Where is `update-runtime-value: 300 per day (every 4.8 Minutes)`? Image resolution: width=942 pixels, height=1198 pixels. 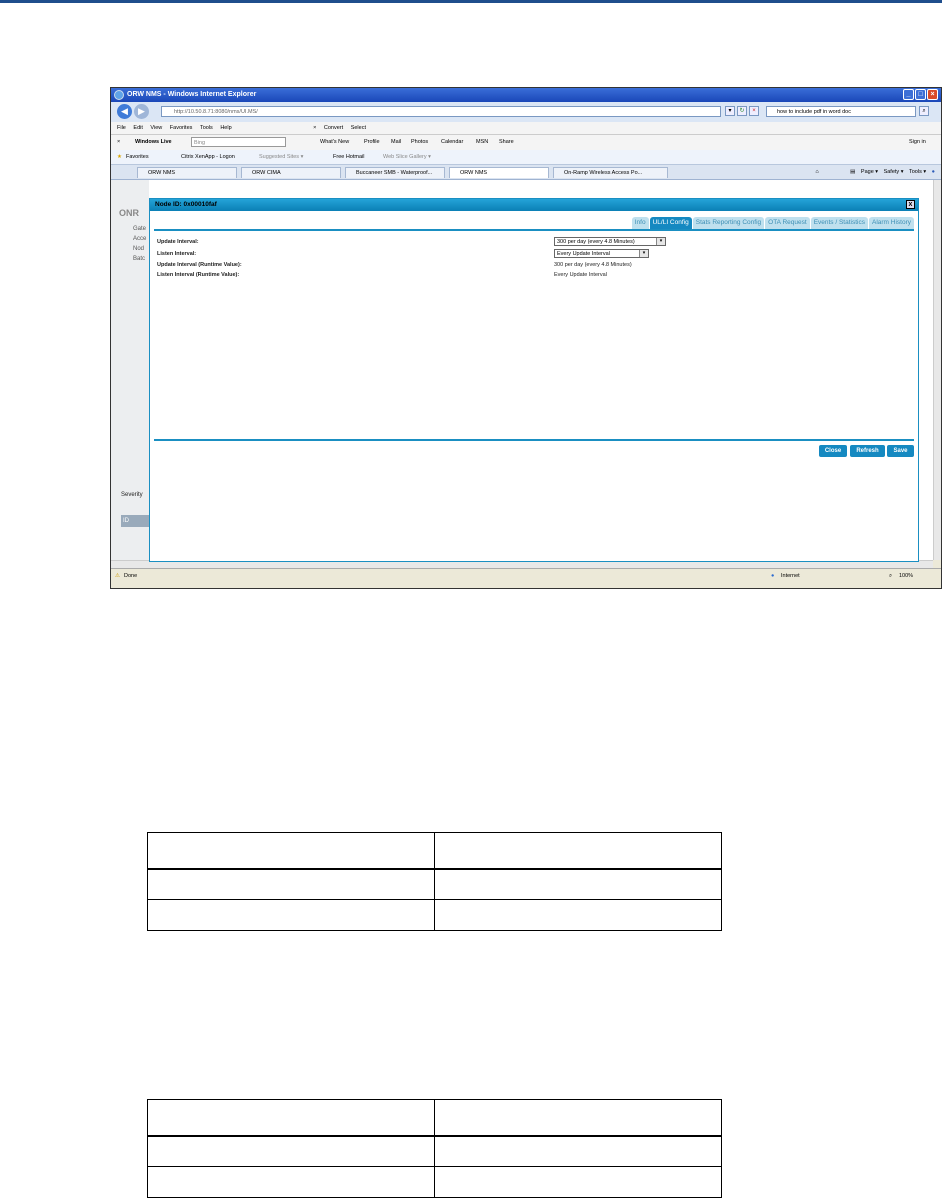 update-runtime-value: 300 per day (every 4.8 Minutes) is located at coordinates (593, 265).